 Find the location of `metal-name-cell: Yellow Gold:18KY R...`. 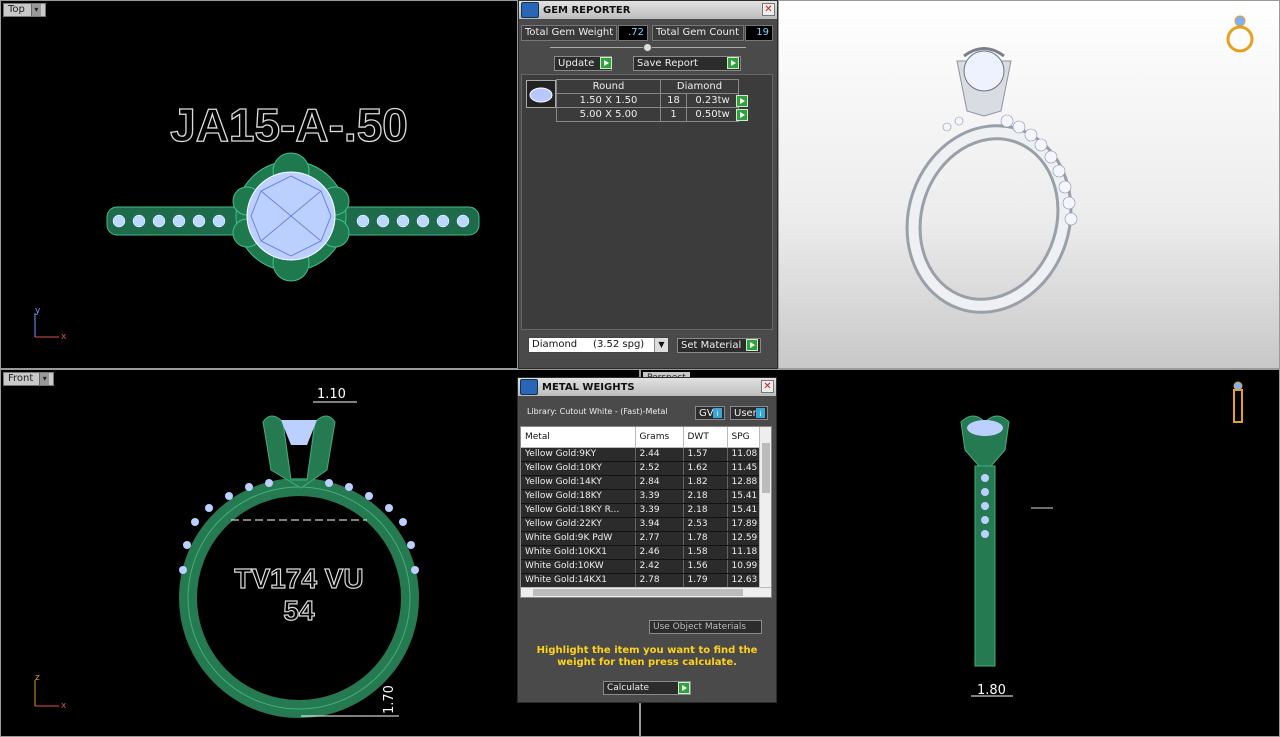

metal-name-cell: Yellow Gold:18KY R... is located at coordinates (578, 510).